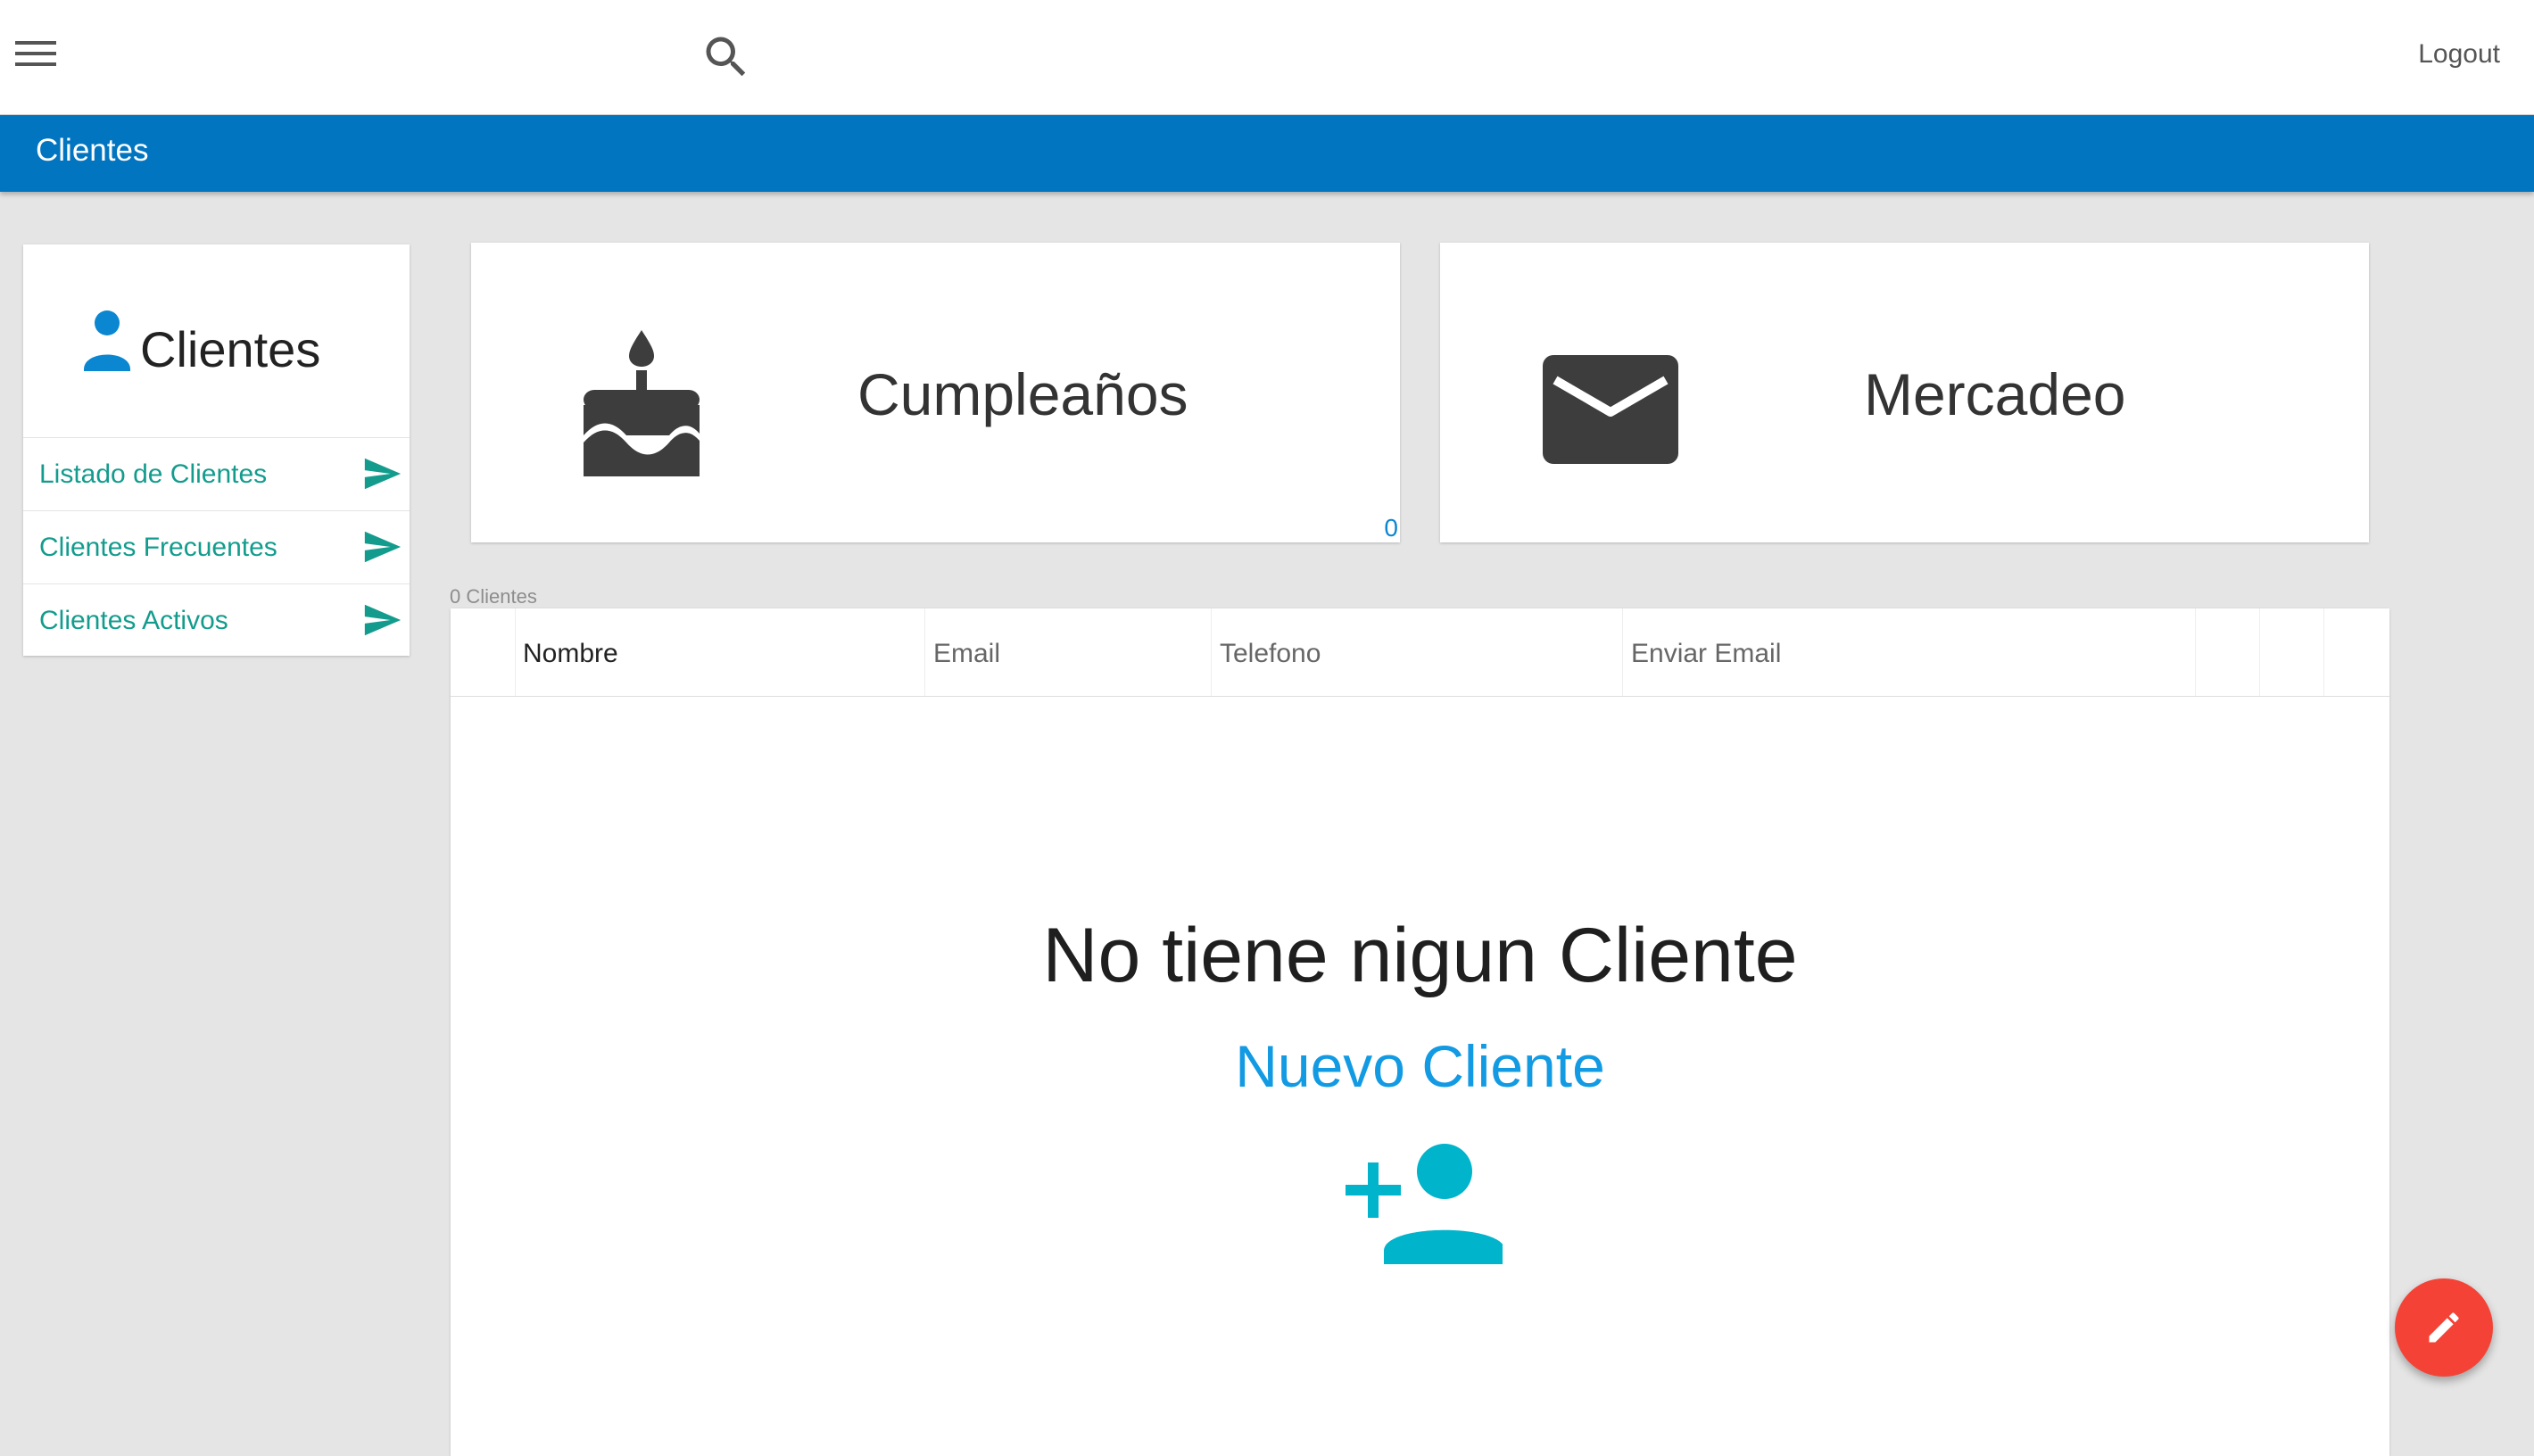 The width and height of the screenshot is (2534, 1456). I want to click on birthdays-card: Cumpleaños 0, so click(935, 392).